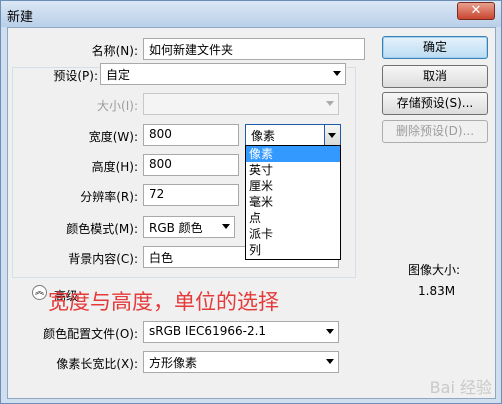 This screenshot has height=404, width=502. What do you see at coordinates (293, 186) in the screenshot?
I see `dropdown-option: 厘米` at bounding box center [293, 186].